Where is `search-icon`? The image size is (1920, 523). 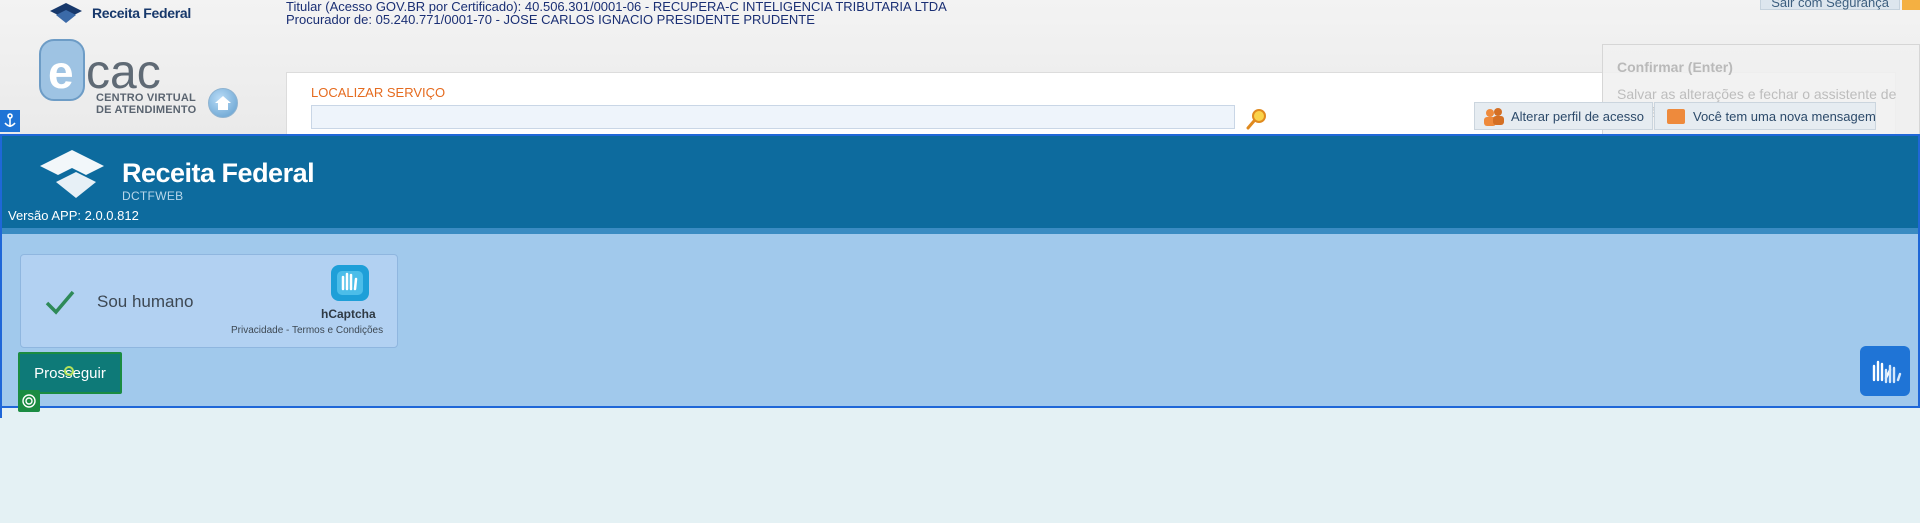
search-icon is located at coordinates (1257, 119).